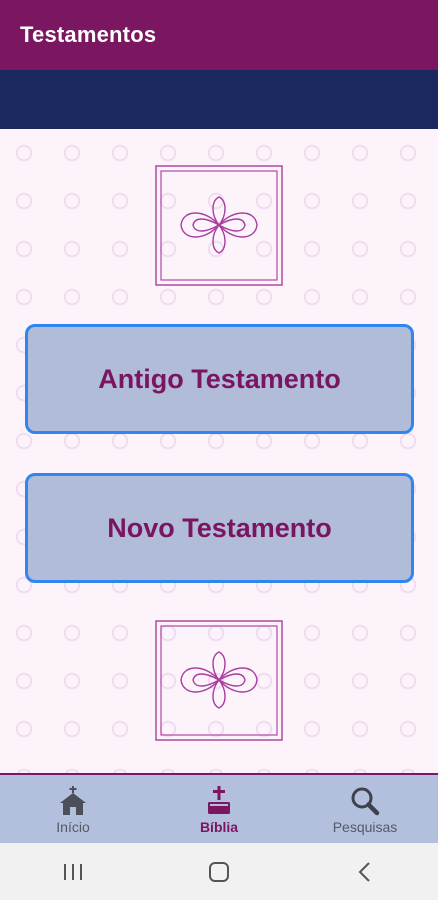  Describe the element at coordinates (219, 800) in the screenshot. I see `bible-cross-icon` at that location.